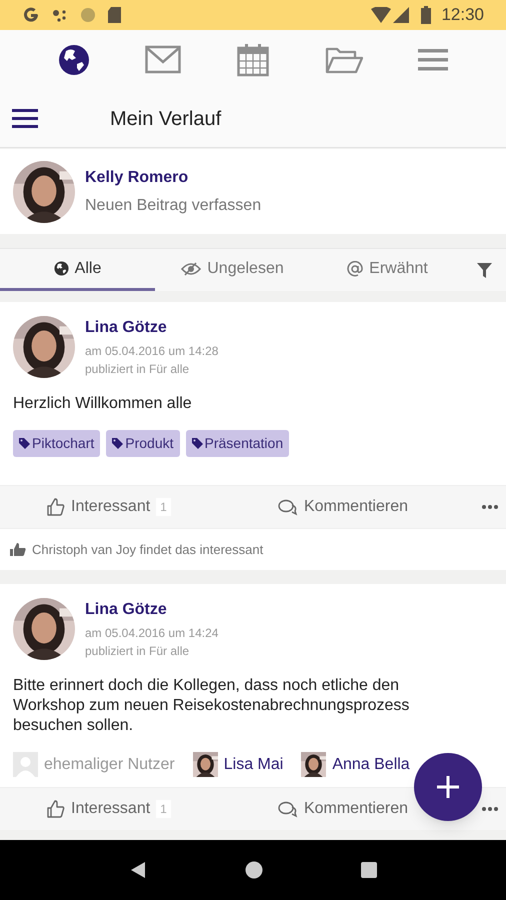 The height and width of the screenshot is (900, 506). What do you see at coordinates (173, 206) in the screenshot?
I see `compose-prompt: Neuen Beitrag verfassen` at bounding box center [173, 206].